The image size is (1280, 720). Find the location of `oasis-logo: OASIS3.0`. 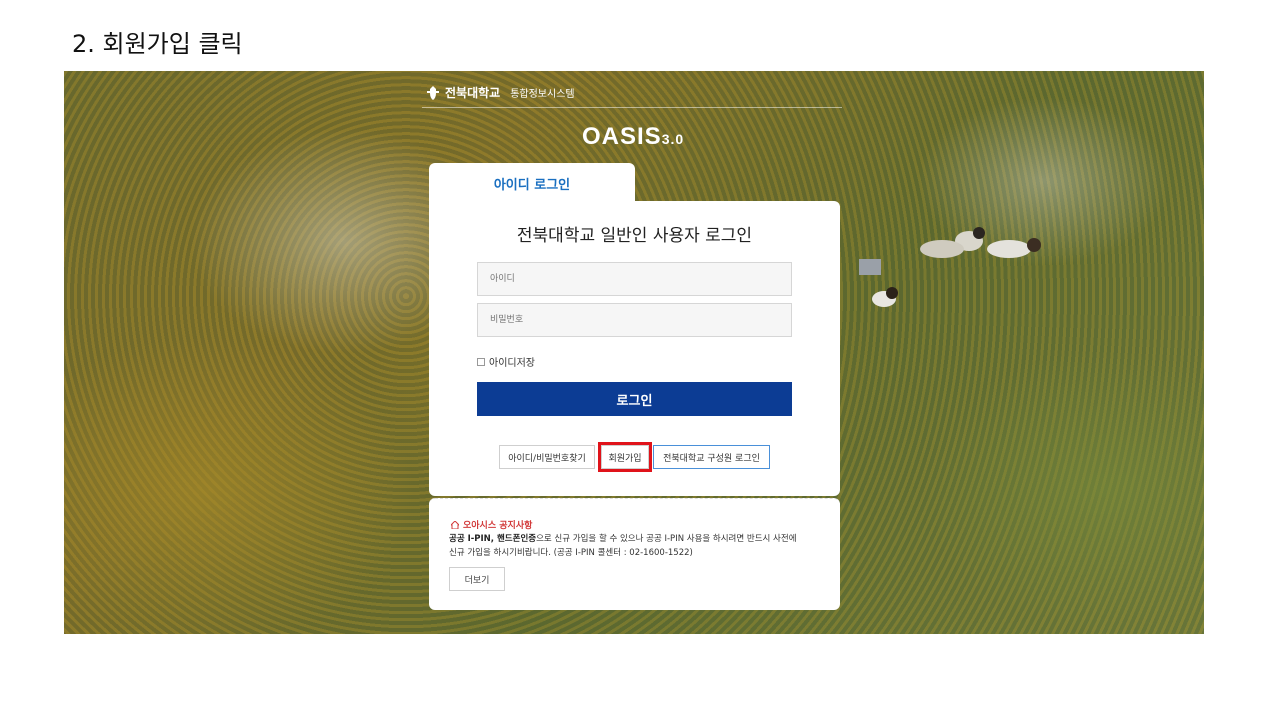

oasis-logo: OASIS3.0 is located at coordinates (633, 137).